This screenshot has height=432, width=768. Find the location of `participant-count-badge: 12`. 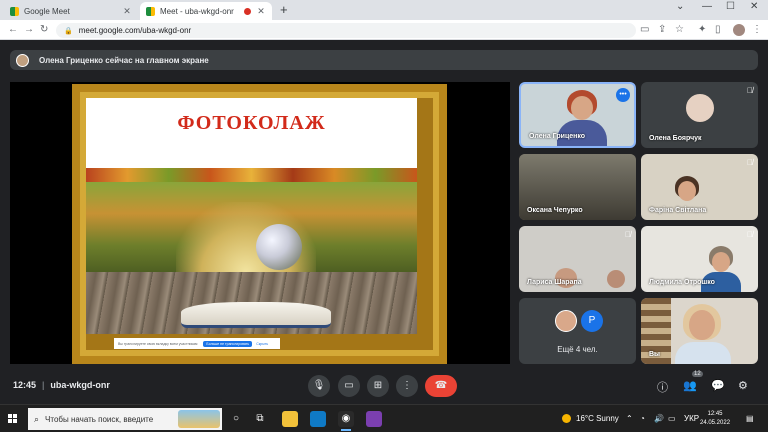

participant-count-badge: 12 is located at coordinates (697, 374).